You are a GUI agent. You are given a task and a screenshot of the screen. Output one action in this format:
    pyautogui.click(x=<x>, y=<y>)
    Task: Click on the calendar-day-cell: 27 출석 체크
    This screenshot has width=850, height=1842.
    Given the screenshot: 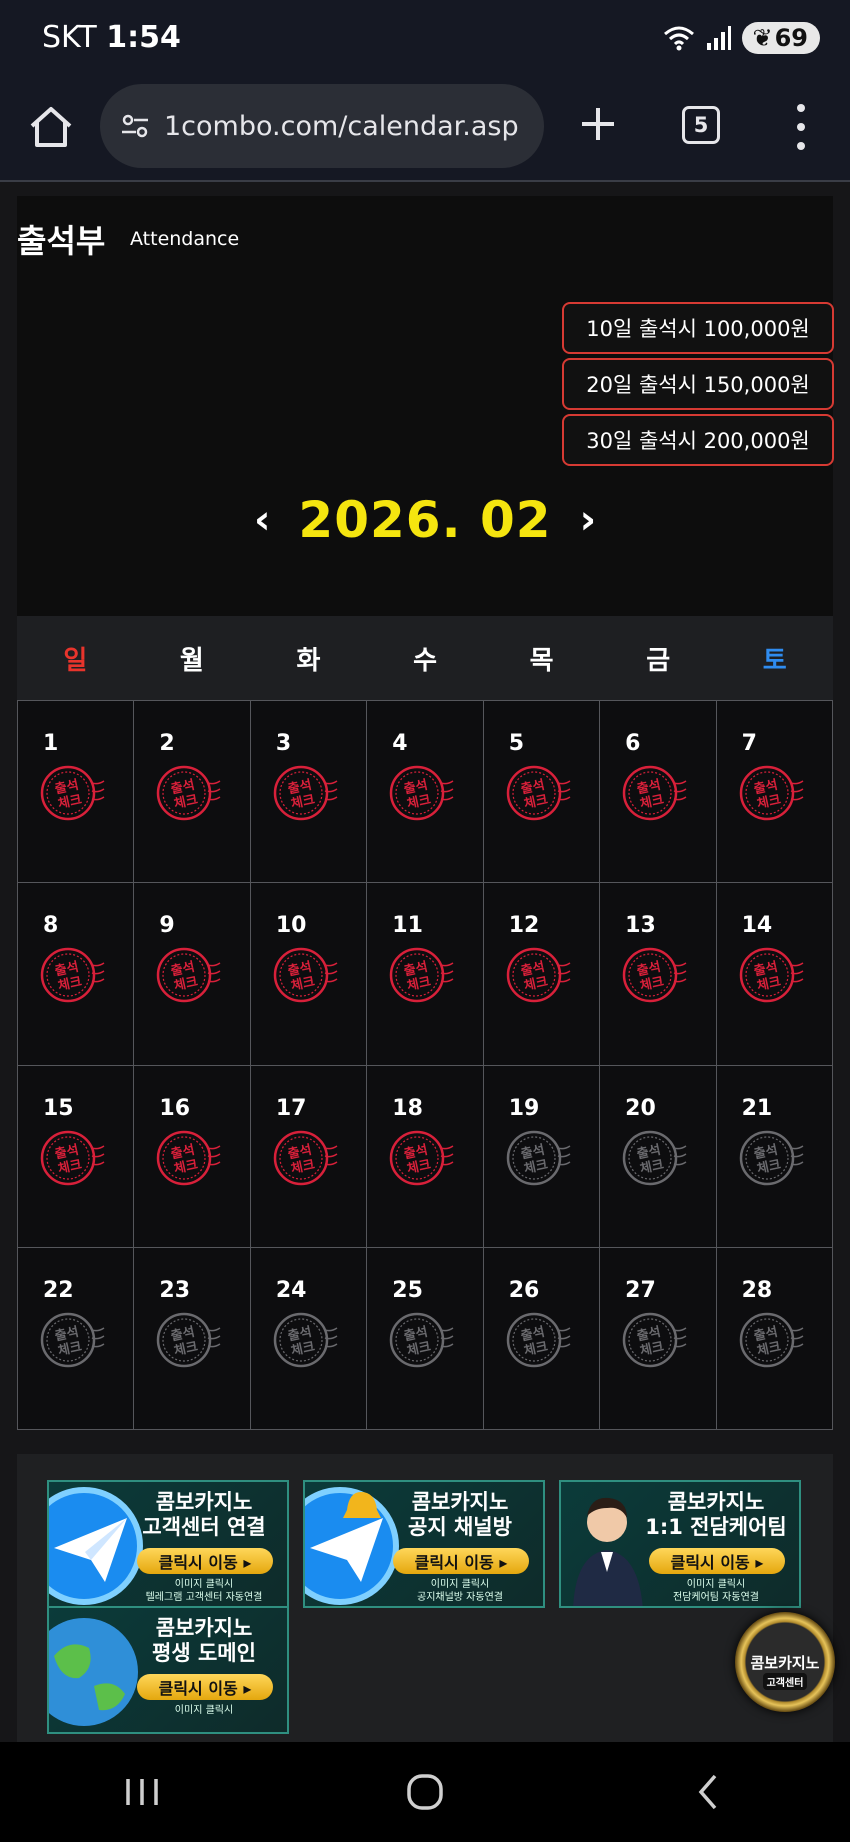 What is the action you would take?
    pyautogui.click(x=658, y=1338)
    